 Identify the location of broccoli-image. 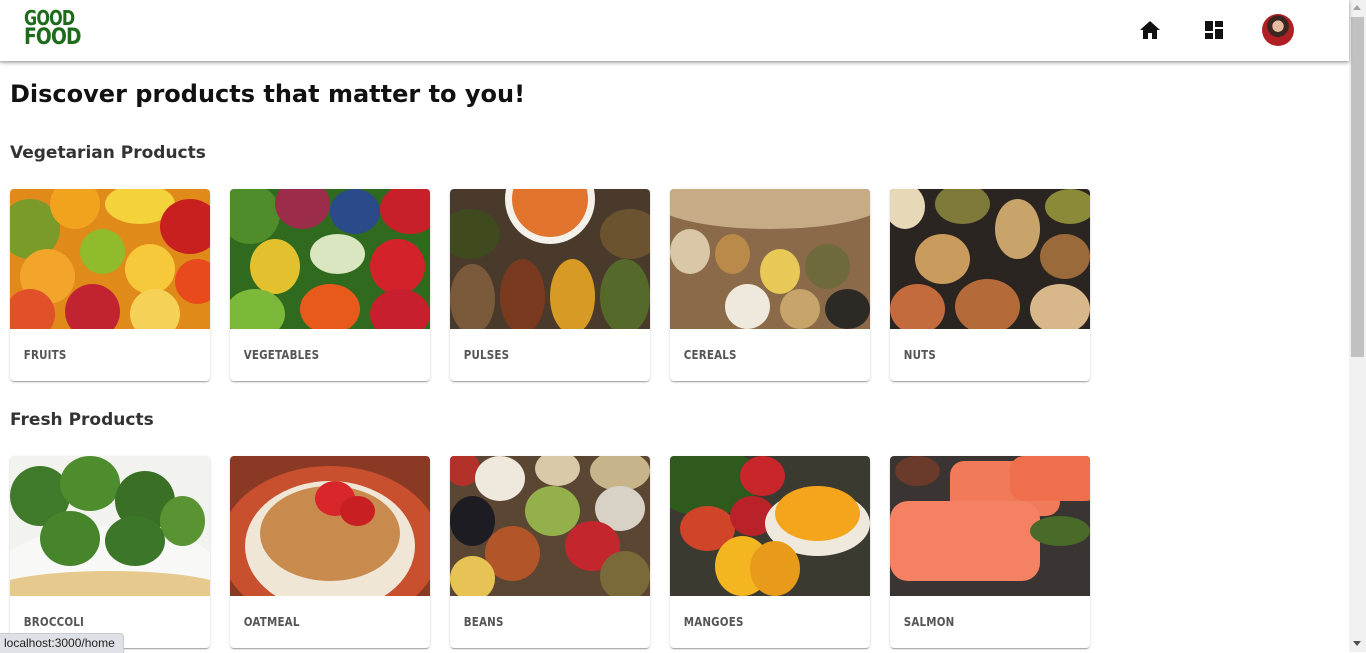
(110, 526).